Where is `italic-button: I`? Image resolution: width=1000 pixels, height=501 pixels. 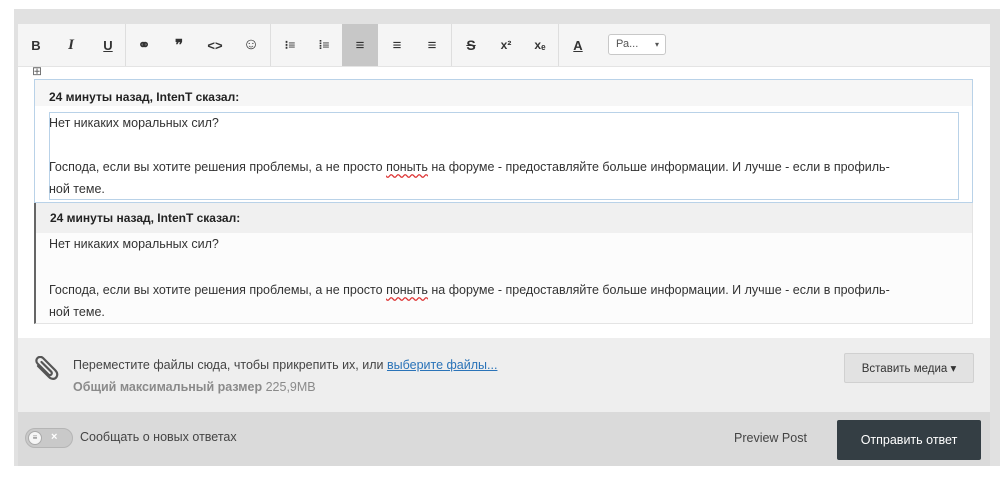 italic-button: I is located at coordinates (71, 45).